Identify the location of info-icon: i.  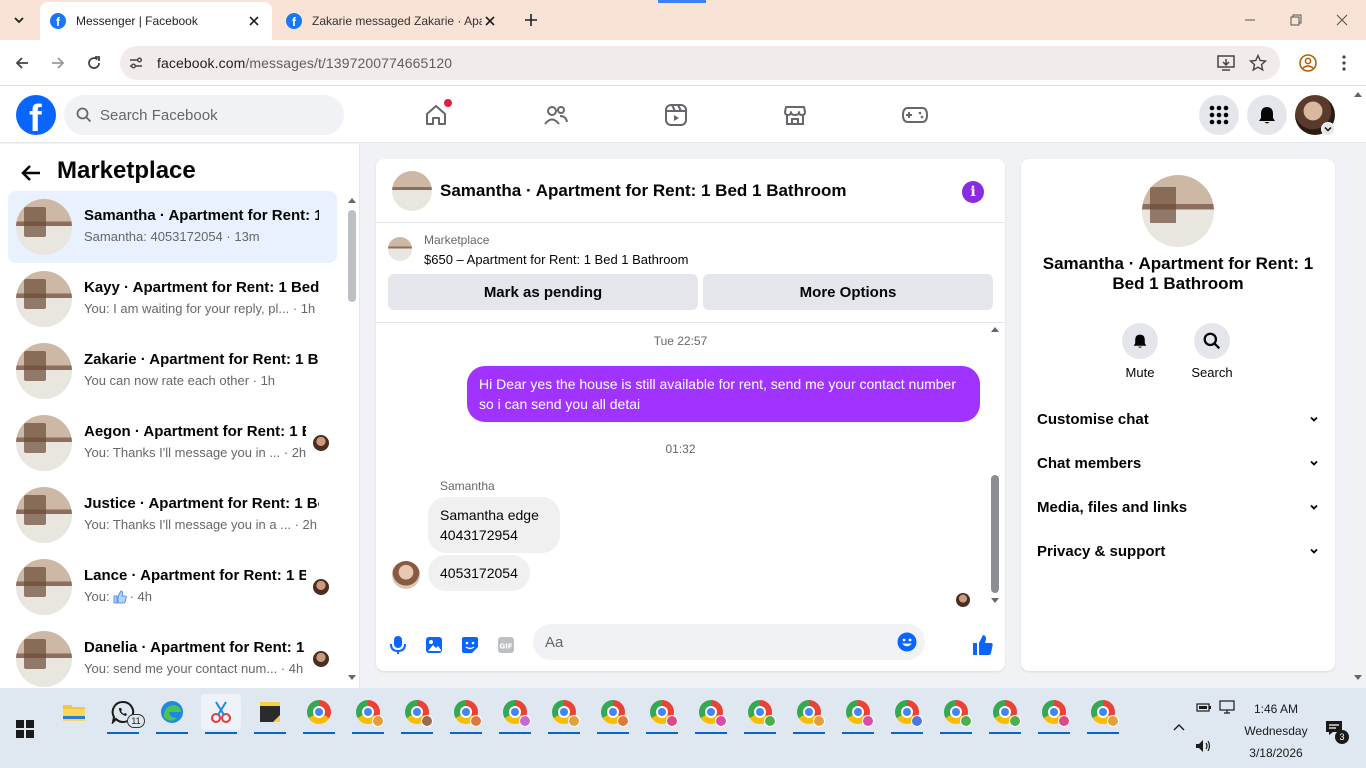
(973, 192).